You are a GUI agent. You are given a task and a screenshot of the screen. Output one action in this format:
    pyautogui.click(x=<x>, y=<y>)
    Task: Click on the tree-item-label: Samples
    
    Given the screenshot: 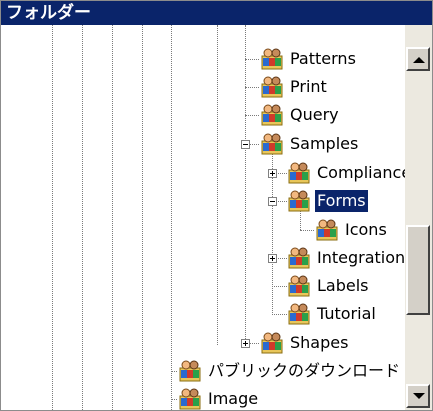 What is the action you would take?
    pyautogui.click(x=324, y=143)
    